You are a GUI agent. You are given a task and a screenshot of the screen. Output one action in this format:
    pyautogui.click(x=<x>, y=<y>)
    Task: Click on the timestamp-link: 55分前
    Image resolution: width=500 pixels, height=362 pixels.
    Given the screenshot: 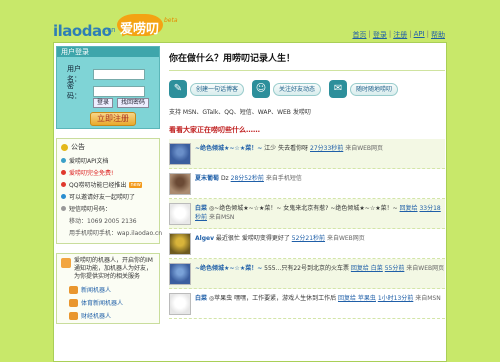 What is the action you would take?
    pyautogui.click(x=395, y=268)
    